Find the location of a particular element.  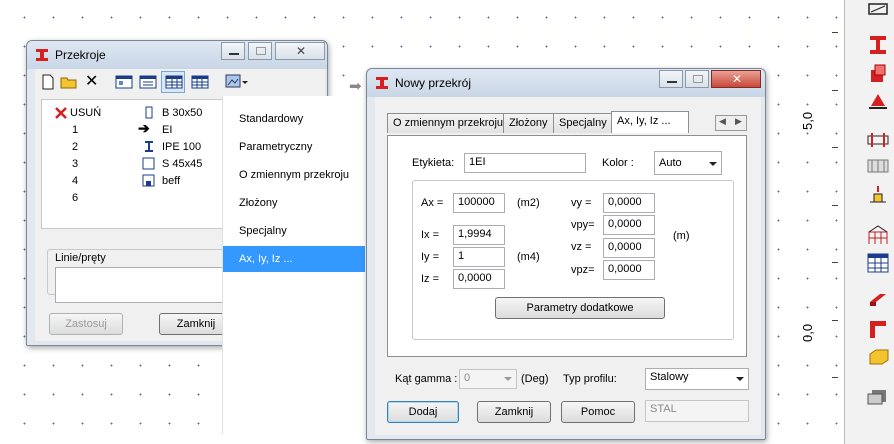

window-title: Przekroje is located at coordinates (80, 55).